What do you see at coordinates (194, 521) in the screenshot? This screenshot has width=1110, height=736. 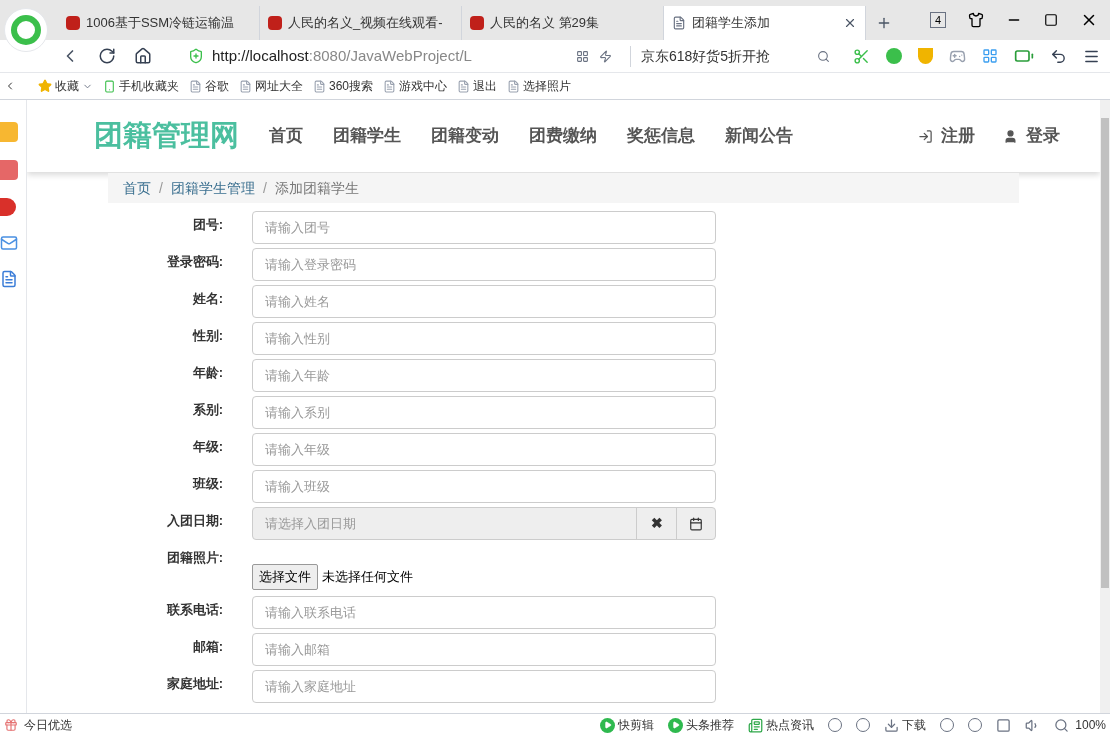 I see `field-label: 入团日期:` at bounding box center [194, 521].